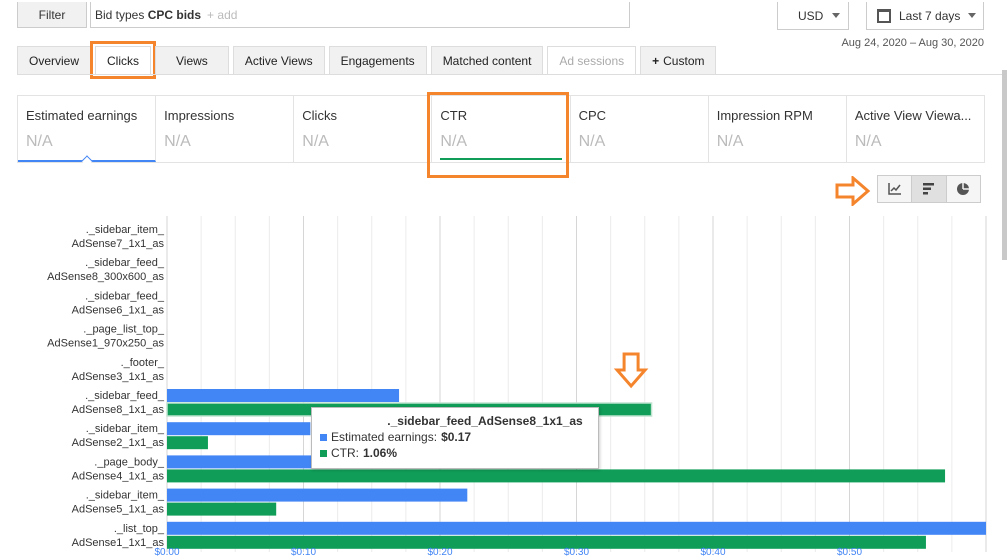 The height and width of the screenshot is (560, 1007). What do you see at coordinates (86, 161) in the screenshot?
I see `selection-notch` at bounding box center [86, 161].